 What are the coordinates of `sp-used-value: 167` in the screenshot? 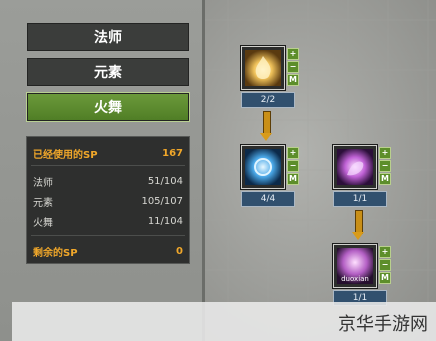 It's located at (172, 153).